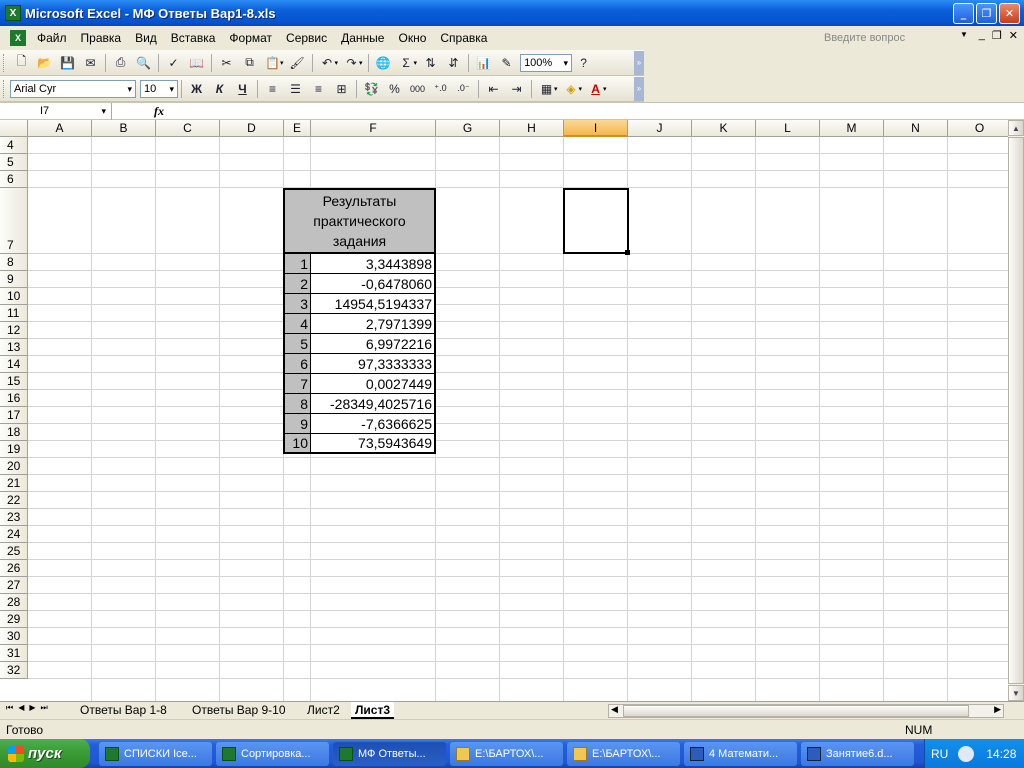 This screenshot has width=1024, height=768. Describe the element at coordinates (453, 63) in the screenshot. I see `sort-descending-icon: ⇵` at that location.